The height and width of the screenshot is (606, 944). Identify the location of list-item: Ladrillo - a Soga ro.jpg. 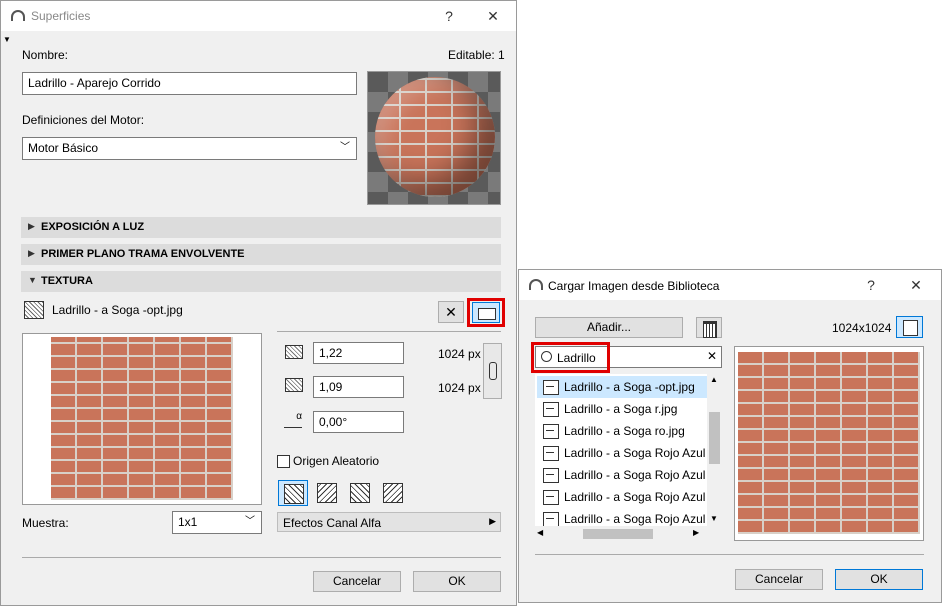
(622, 431).